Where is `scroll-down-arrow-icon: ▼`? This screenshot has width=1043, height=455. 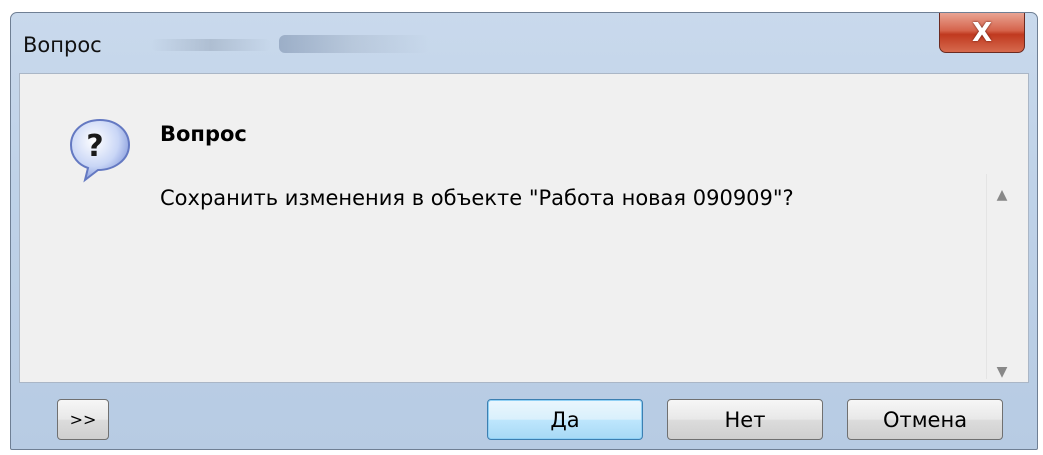 scroll-down-arrow-icon: ▼ is located at coordinates (1002, 372).